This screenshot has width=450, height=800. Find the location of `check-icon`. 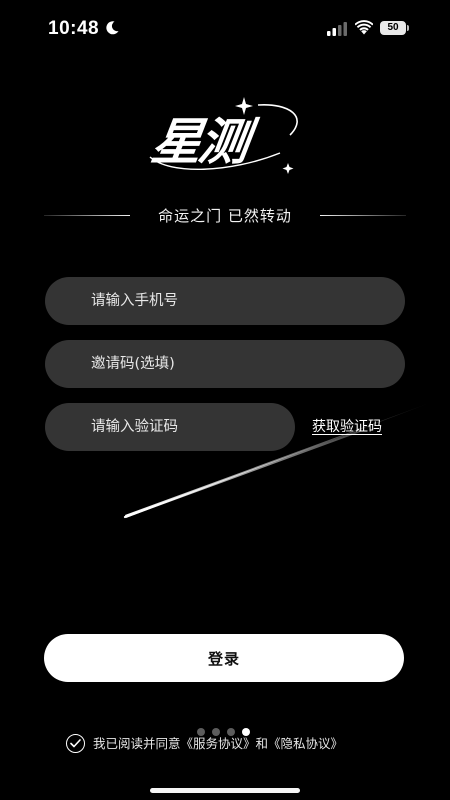

check-icon is located at coordinates (75, 743).